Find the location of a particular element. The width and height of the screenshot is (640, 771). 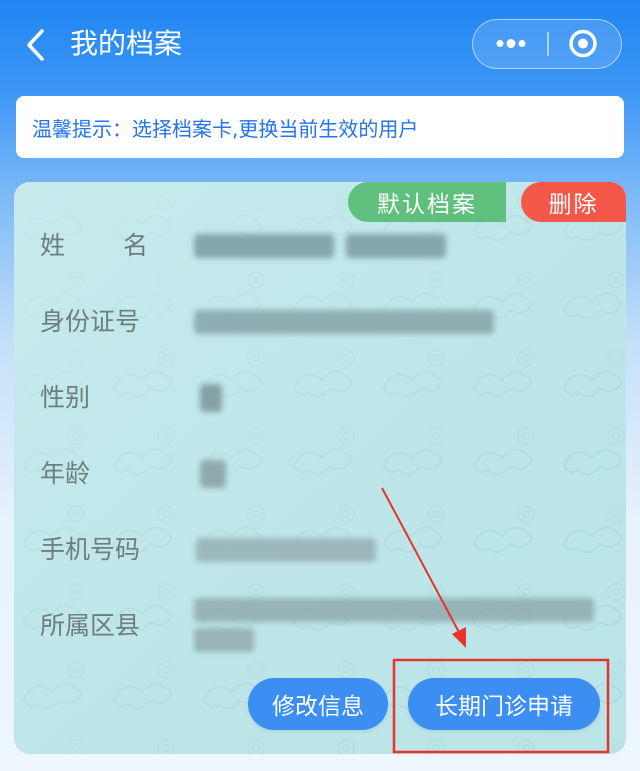

tip-banner: 温馨提示：选择档案卡,更换当前生效的用户 is located at coordinates (320, 127).